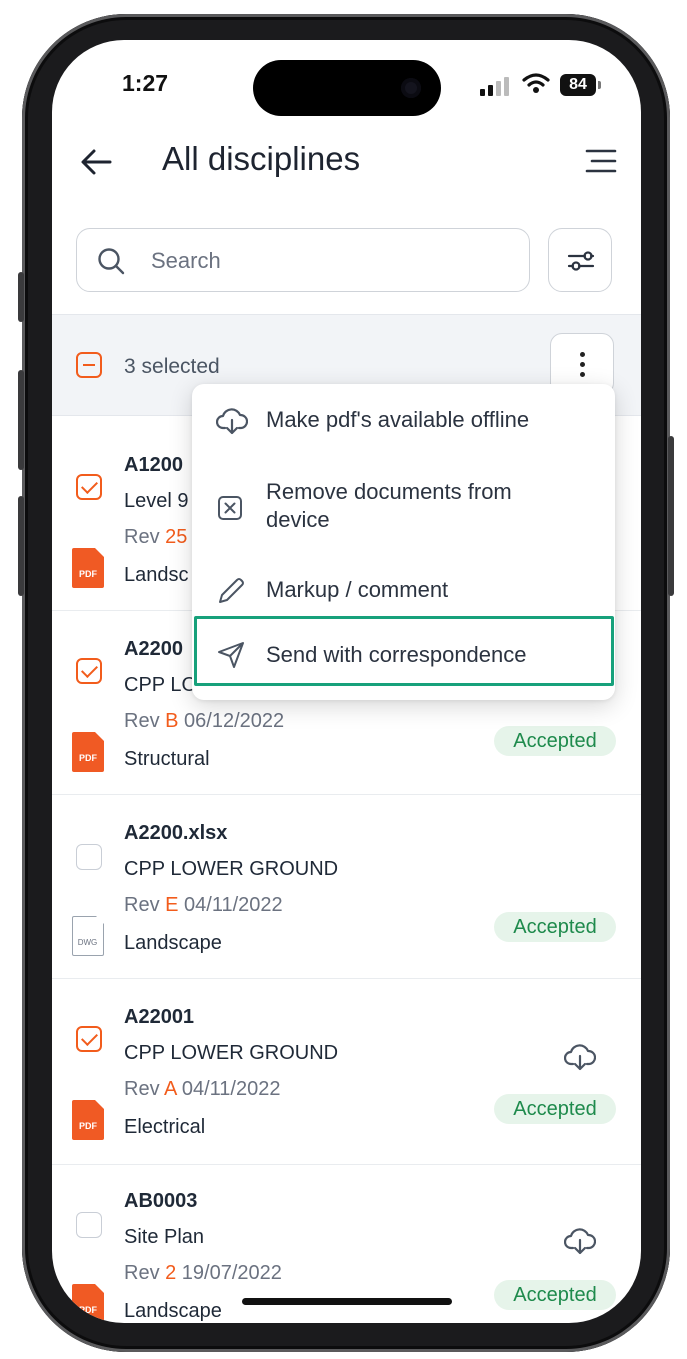 This screenshot has height=1359, width=687. I want to click on menu-item-label: Remove documents from device, so click(389, 505).